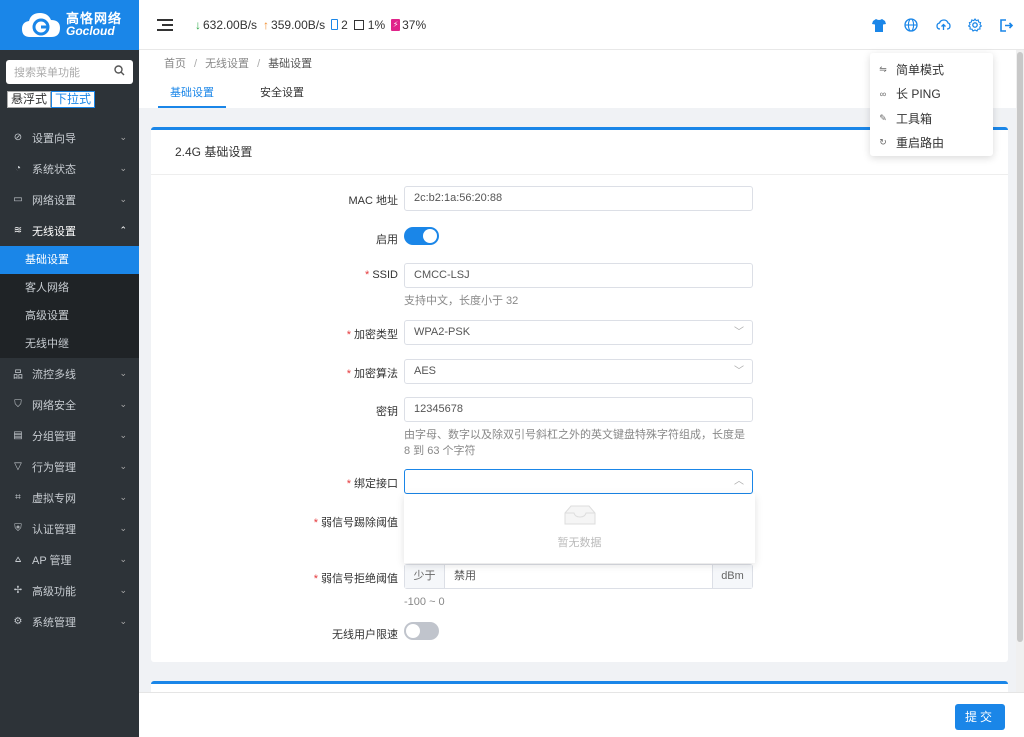  Describe the element at coordinates (883, 142) in the screenshot. I see `refresh-icon: ↻` at that location.